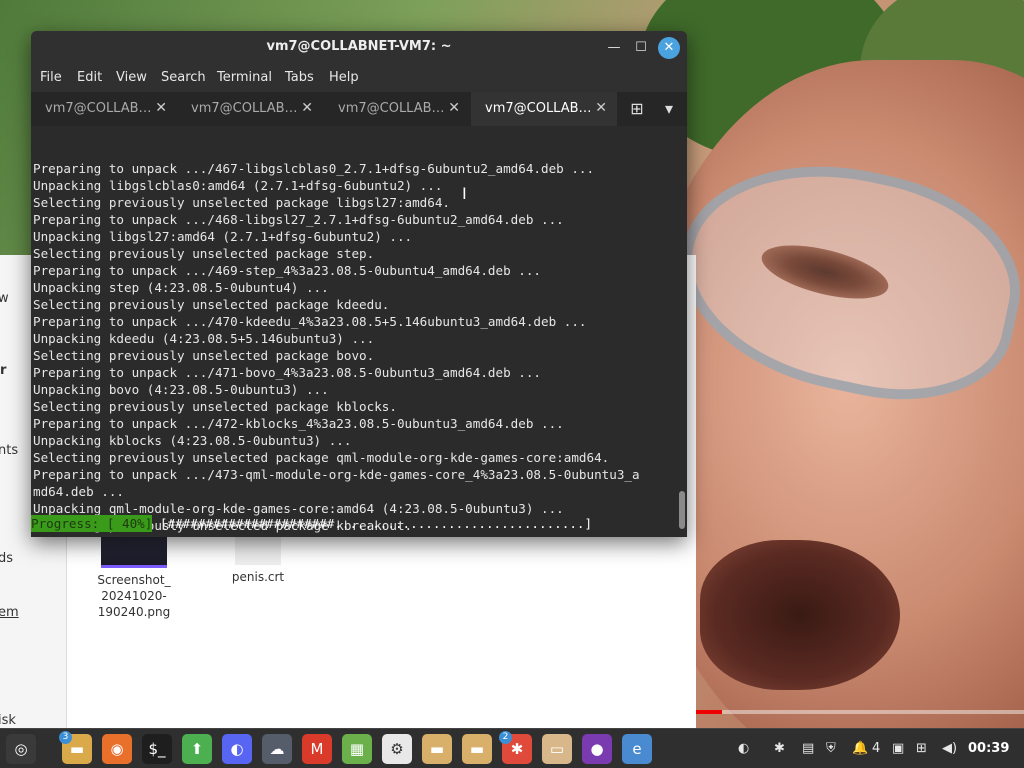 The width and height of the screenshot is (1024, 768). Describe the element at coordinates (800, 615) in the screenshot. I see `mouth-image` at that location.